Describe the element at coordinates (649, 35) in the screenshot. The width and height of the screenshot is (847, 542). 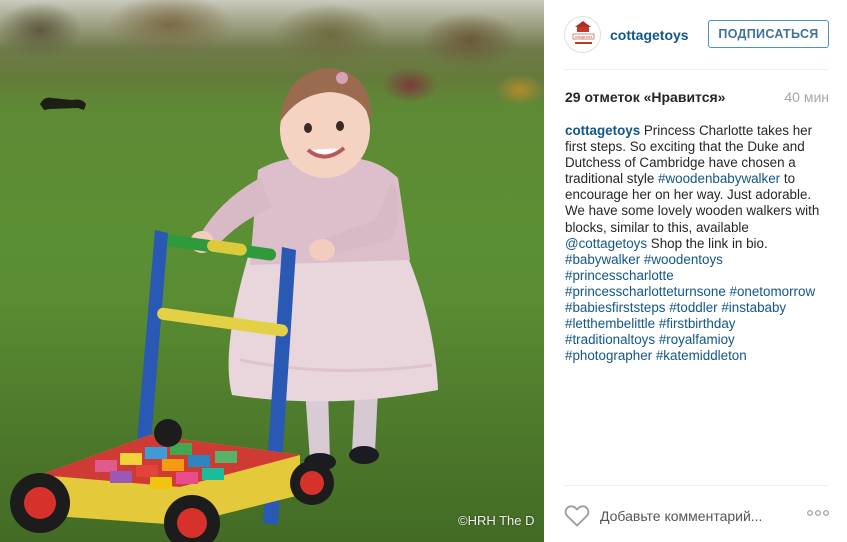
I see `account-username: cottagetoys` at that location.